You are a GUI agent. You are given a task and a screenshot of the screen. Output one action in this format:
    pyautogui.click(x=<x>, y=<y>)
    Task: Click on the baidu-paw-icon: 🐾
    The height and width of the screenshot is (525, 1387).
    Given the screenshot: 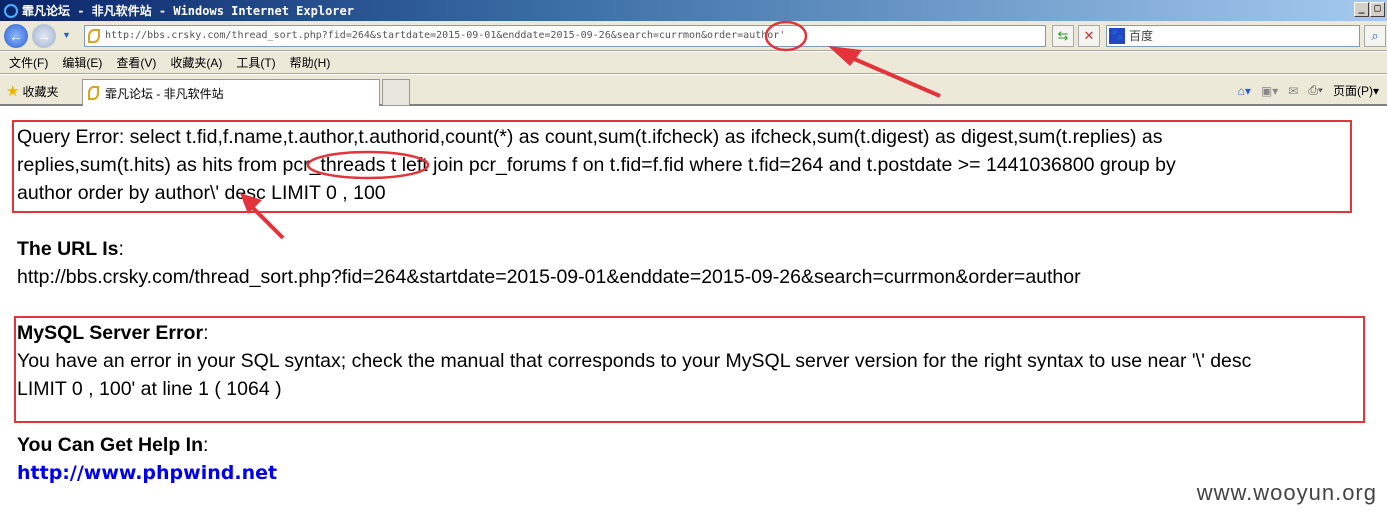 What is the action you would take?
    pyautogui.click(x=1117, y=36)
    